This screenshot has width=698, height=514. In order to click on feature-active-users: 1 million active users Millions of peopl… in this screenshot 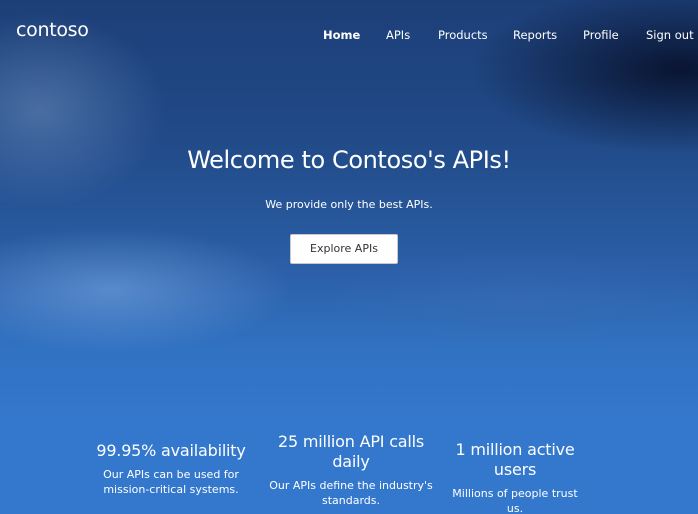, I will do `click(515, 477)`.